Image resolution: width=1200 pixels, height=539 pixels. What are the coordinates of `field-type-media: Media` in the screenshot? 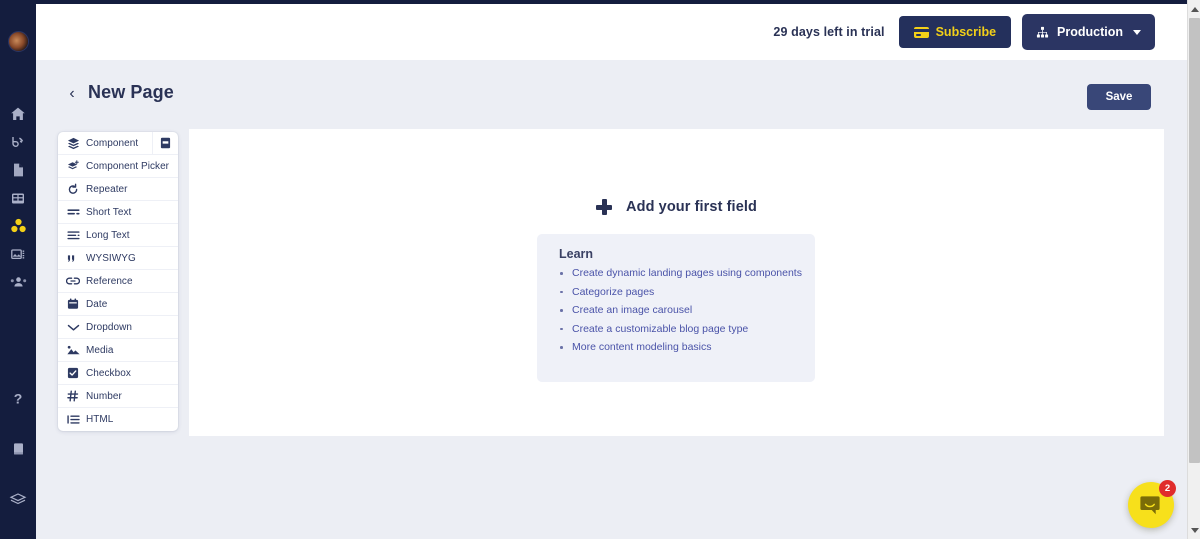 It's located at (118, 350).